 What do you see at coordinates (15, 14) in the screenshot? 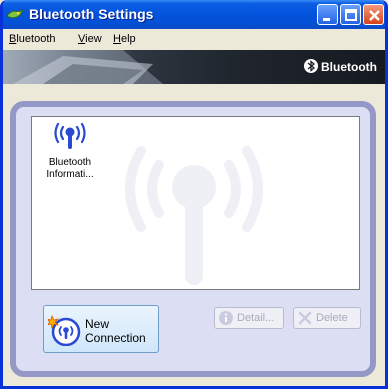
I see `bluetooth-app-icon` at bounding box center [15, 14].